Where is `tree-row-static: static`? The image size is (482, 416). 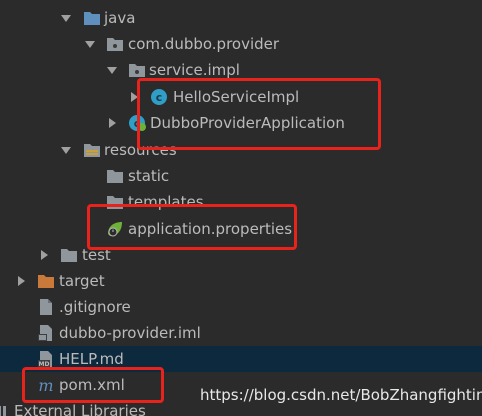 tree-row-static: static is located at coordinates (241, 176).